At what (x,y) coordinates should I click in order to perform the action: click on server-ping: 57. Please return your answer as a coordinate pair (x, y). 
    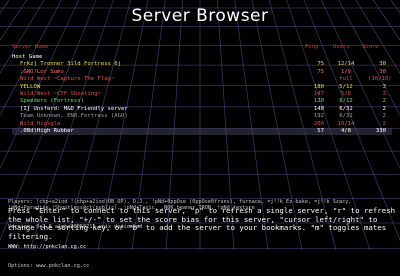
    Looking at the image, I should click on (320, 130).